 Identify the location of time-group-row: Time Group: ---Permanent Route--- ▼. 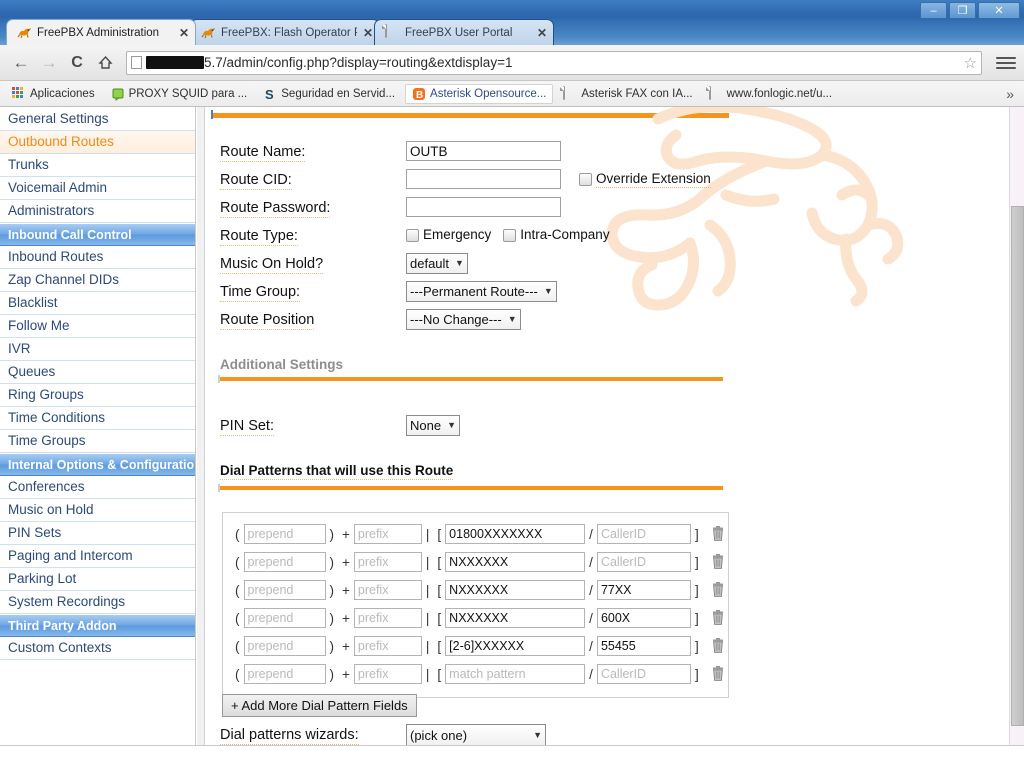
(500, 291).